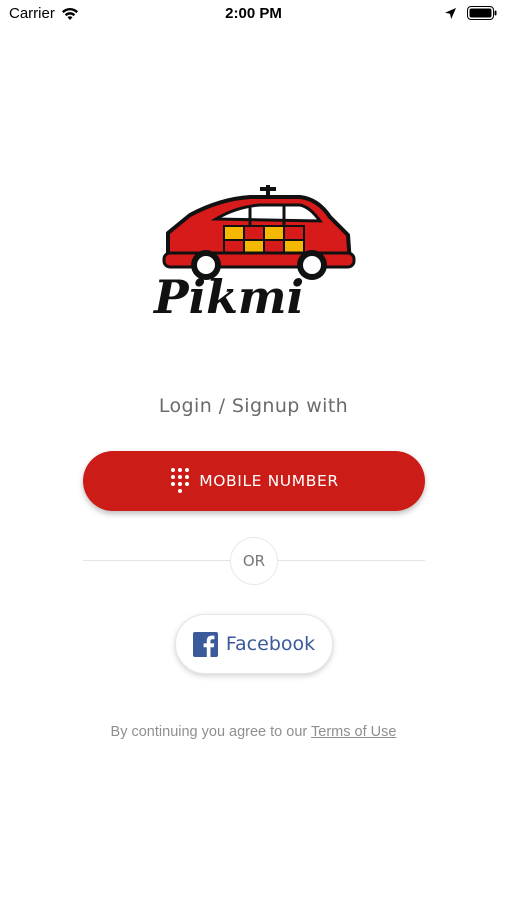 Image resolution: width=507 pixels, height=900 pixels. What do you see at coordinates (253, 406) in the screenshot?
I see `login-signup-label: Login / Signup with` at bounding box center [253, 406].